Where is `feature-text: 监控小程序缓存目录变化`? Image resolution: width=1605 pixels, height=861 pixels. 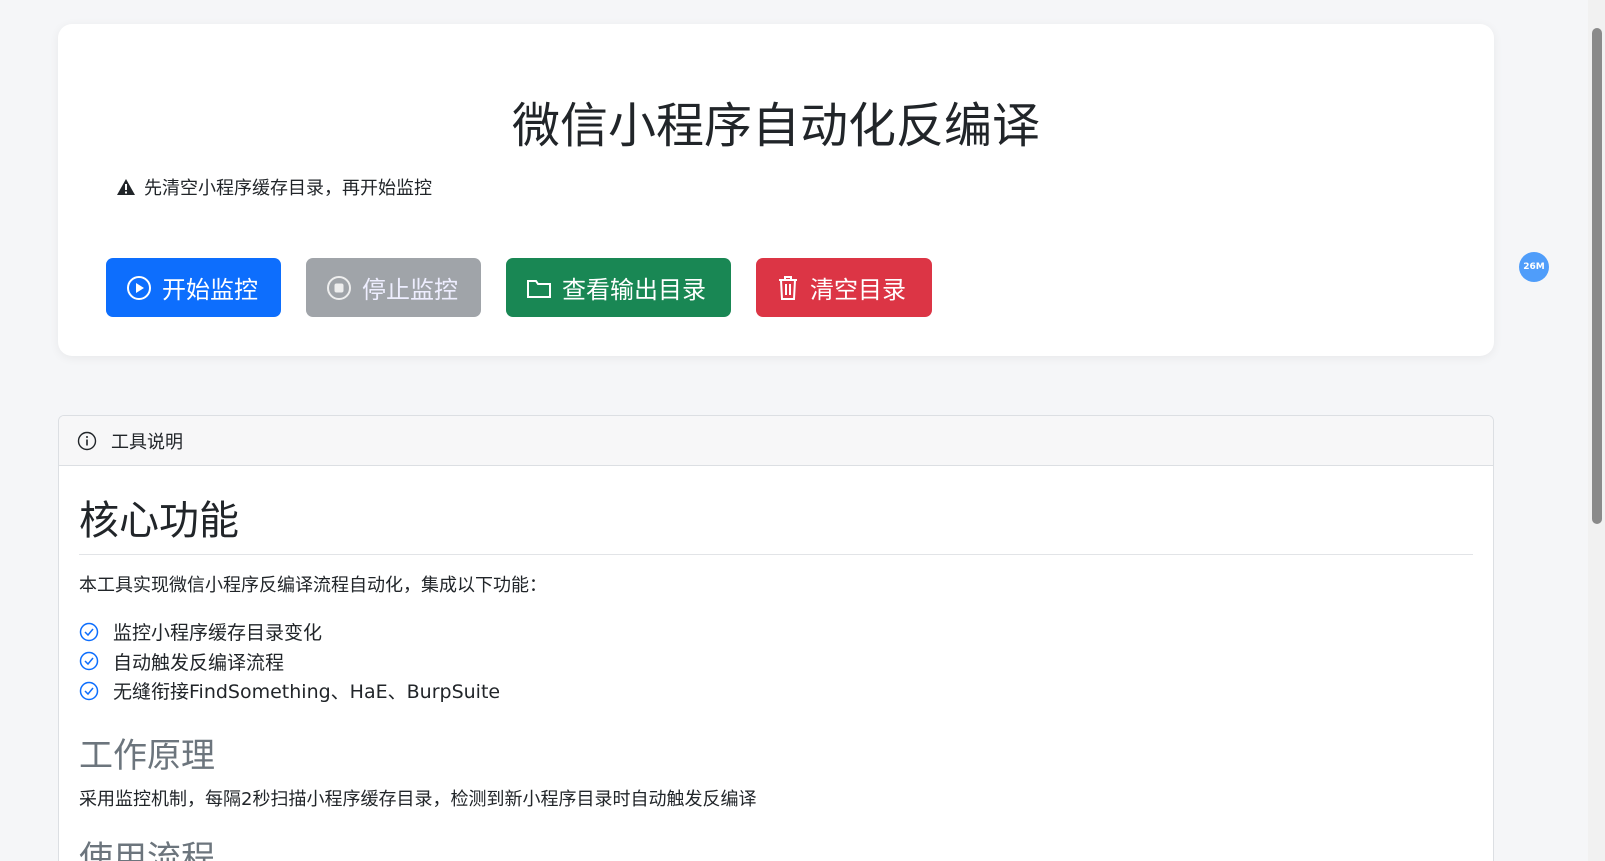 feature-text: 监控小程序缓存目录变化 is located at coordinates (218, 633).